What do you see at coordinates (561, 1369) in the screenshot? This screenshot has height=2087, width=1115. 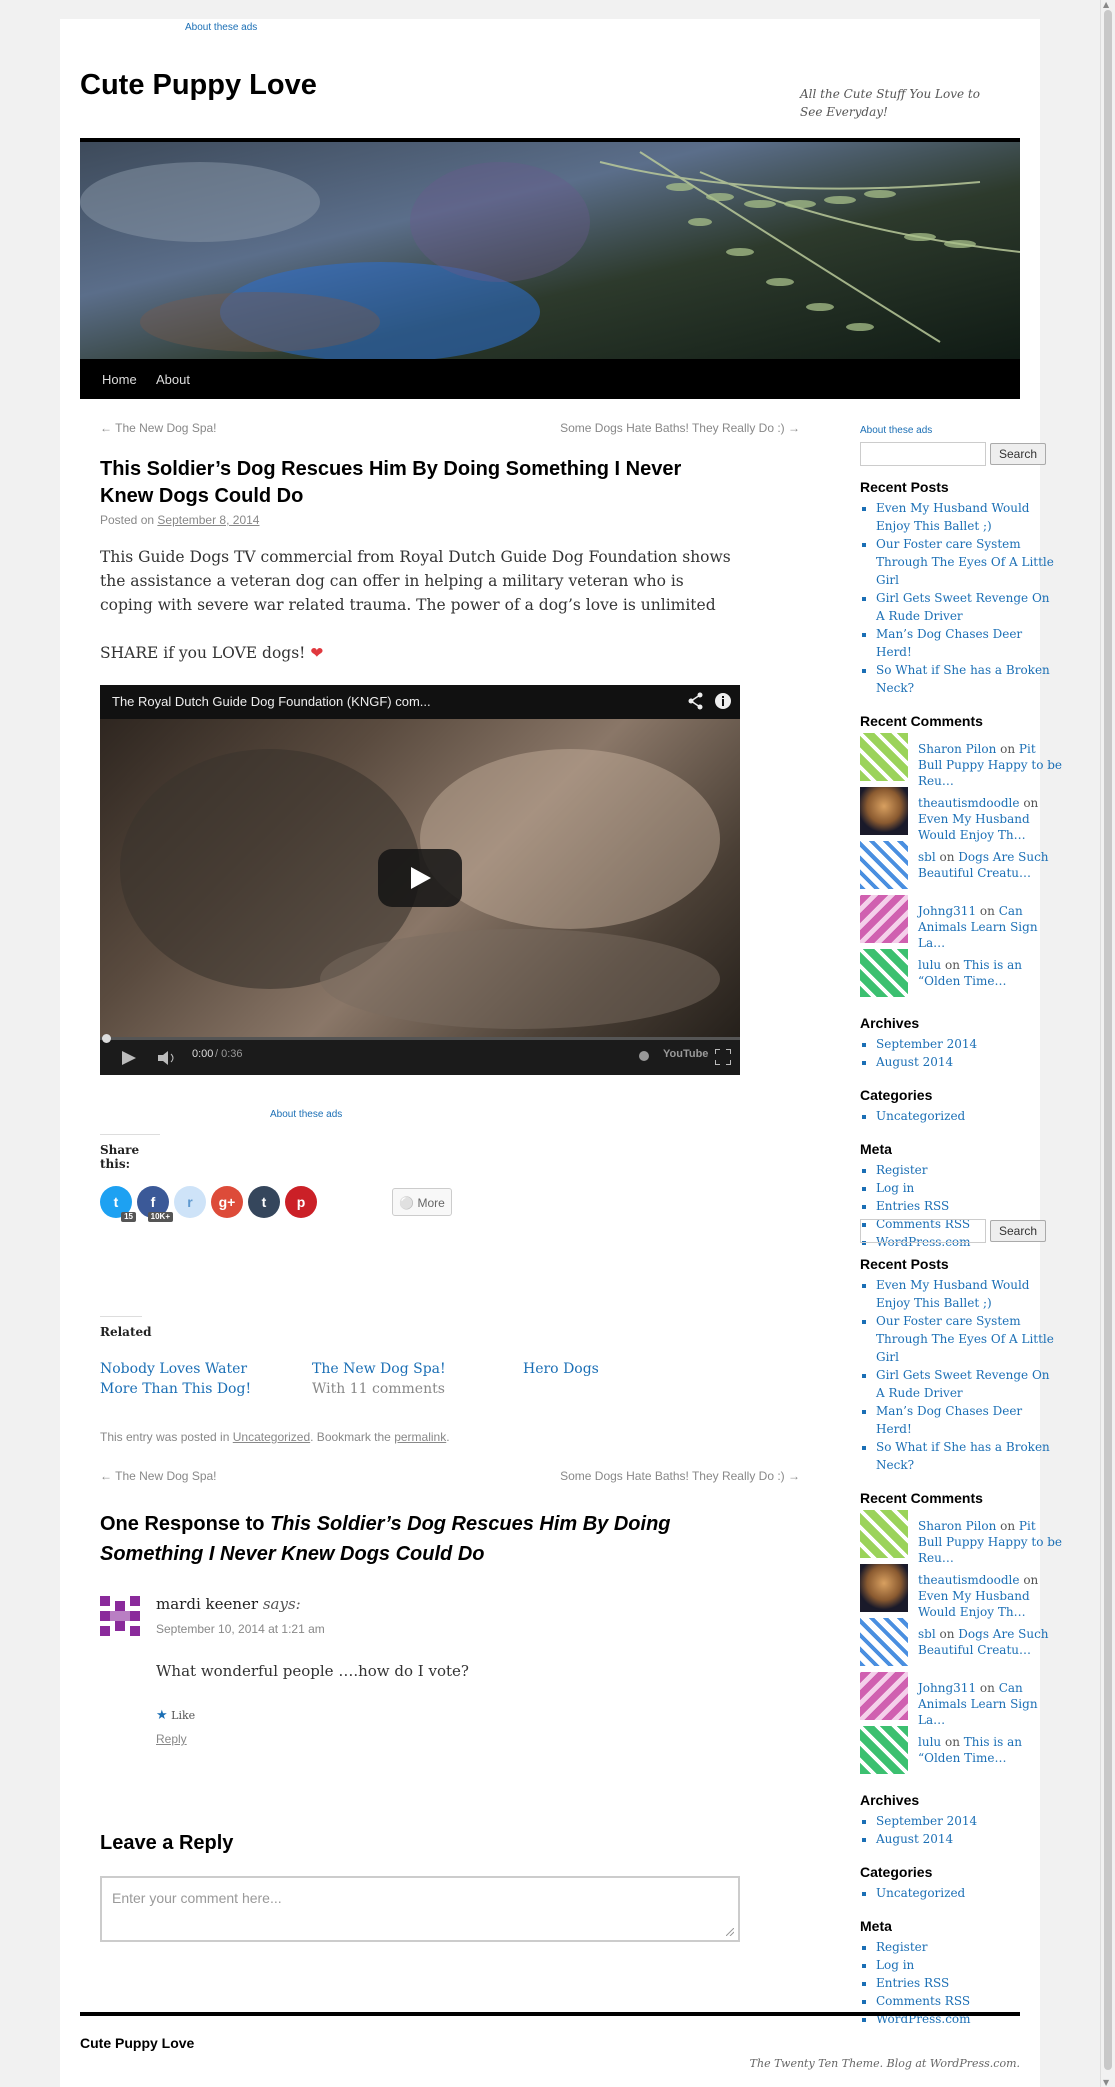 I see `related-item-title: Hero Dogs` at bounding box center [561, 1369].